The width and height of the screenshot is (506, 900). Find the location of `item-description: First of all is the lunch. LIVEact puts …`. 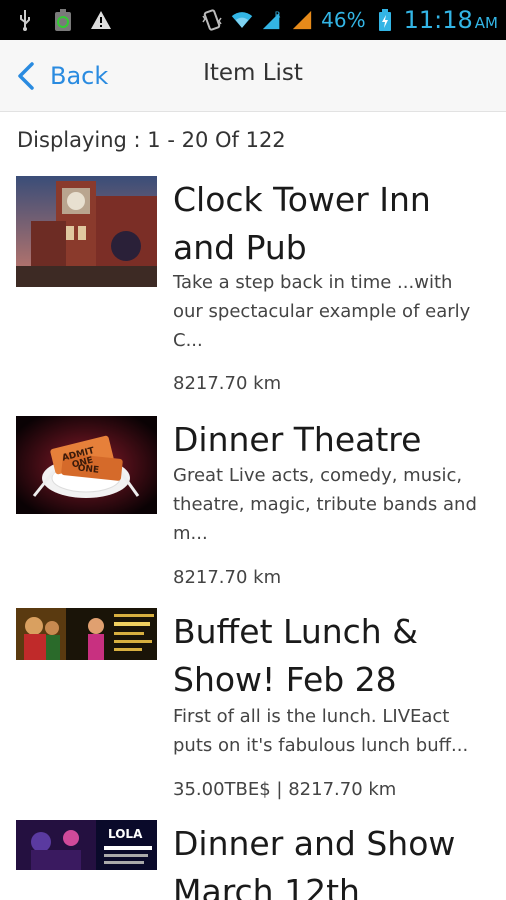

item-description: First of all is the lunch. LIVEact puts … is located at coordinates (321, 731).